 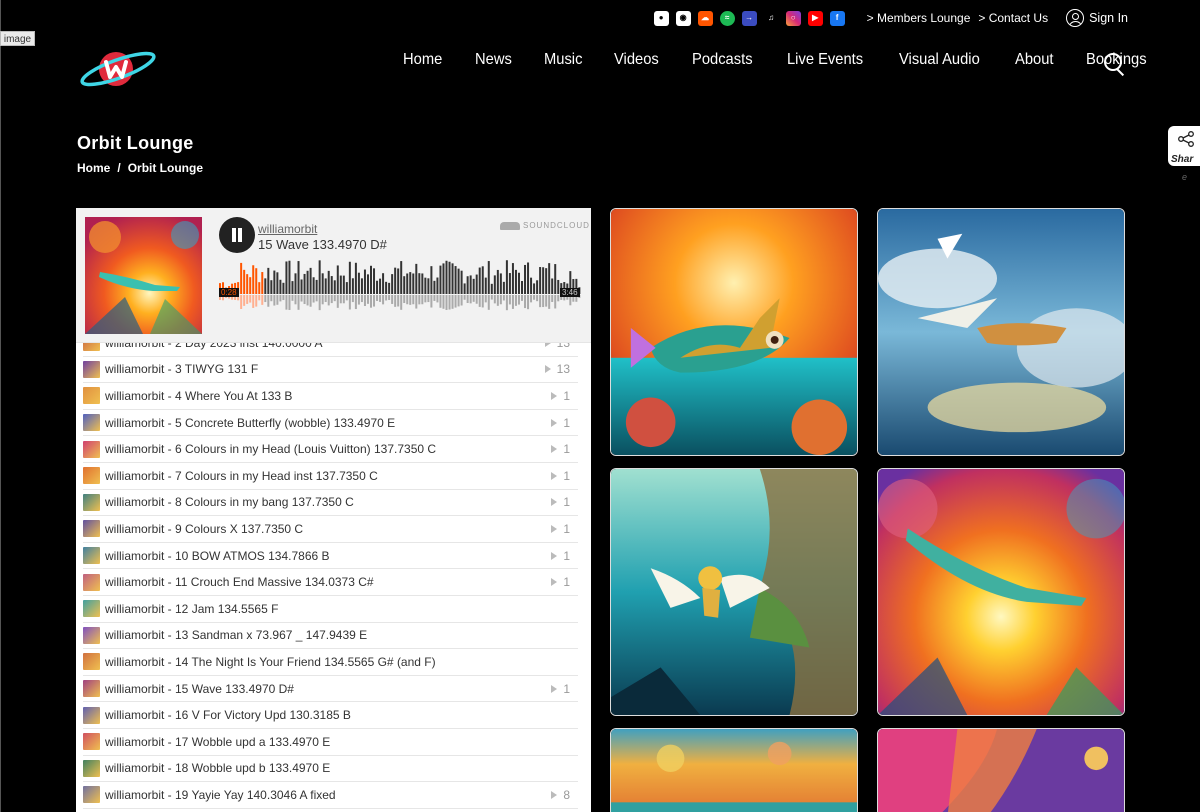 I want to click on apple-music-icon: ●, so click(x=661, y=18).